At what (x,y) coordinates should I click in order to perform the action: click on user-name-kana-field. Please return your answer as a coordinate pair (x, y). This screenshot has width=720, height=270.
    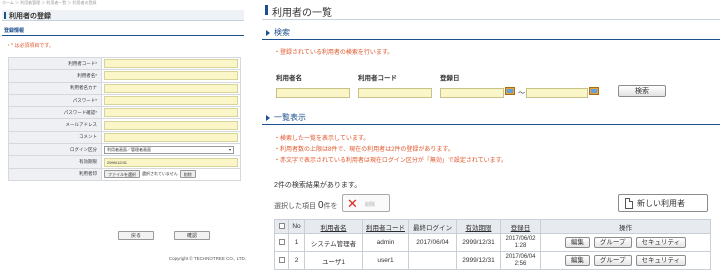
    Looking at the image, I should click on (171, 88).